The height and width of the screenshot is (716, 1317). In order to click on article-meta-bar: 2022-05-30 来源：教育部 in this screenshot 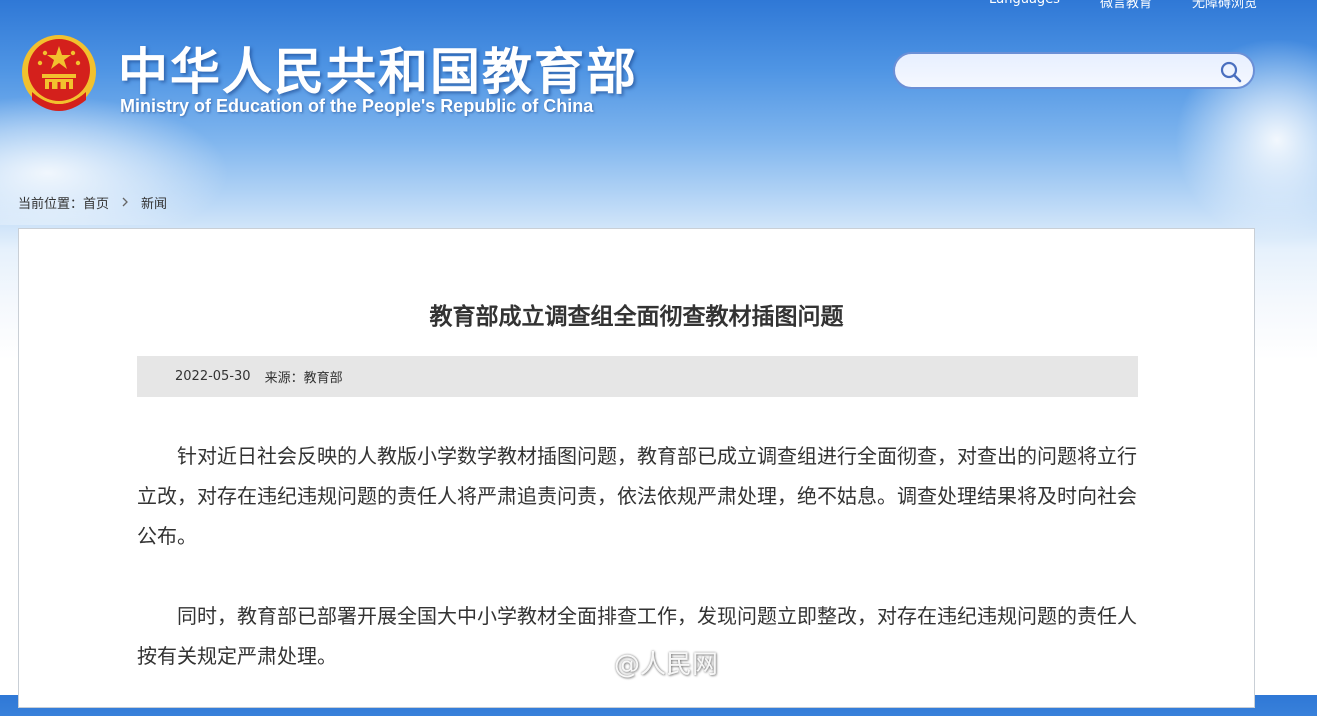, I will do `click(637, 376)`.